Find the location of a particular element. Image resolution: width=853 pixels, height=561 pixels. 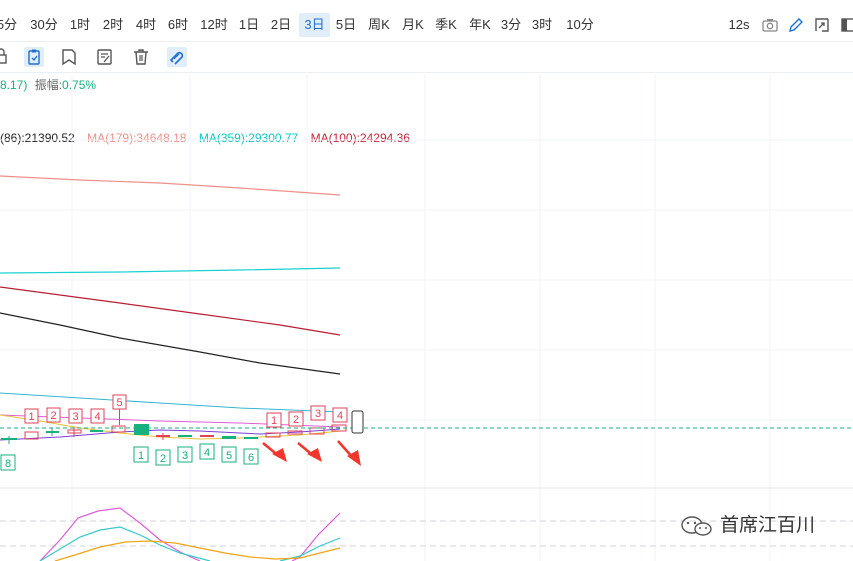

green-marker-label: 6 is located at coordinates (251, 458).